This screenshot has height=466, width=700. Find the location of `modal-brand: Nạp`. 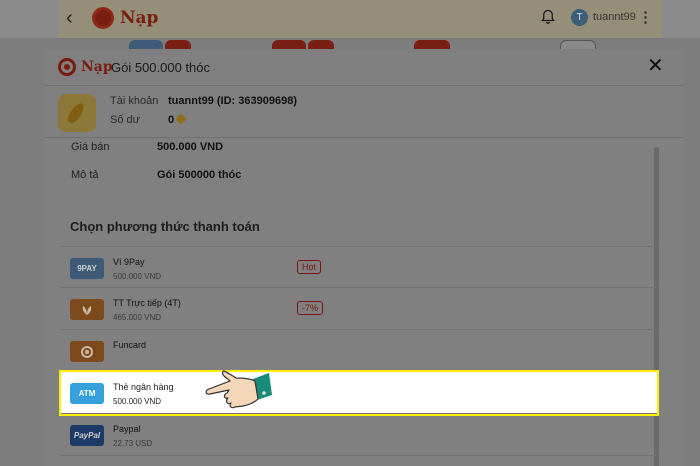

modal-brand: Nạp is located at coordinates (97, 67).